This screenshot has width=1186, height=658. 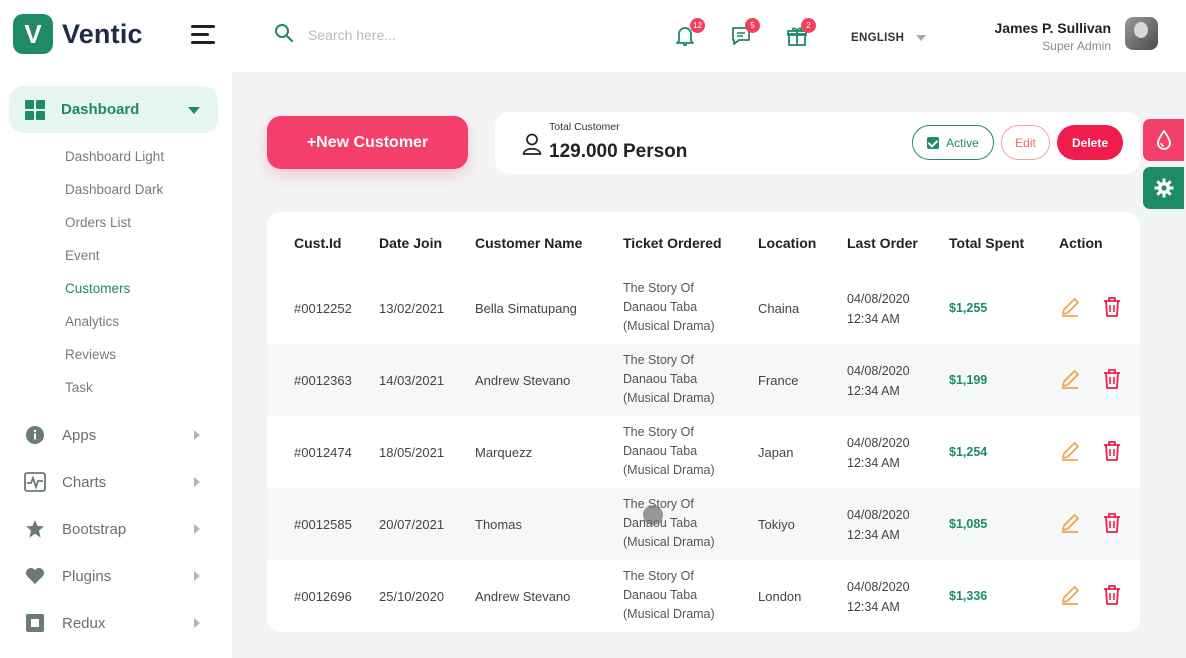 What do you see at coordinates (697, 25) in the screenshot?
I see `notification-badge: 12` at bounding box center [697, 25].